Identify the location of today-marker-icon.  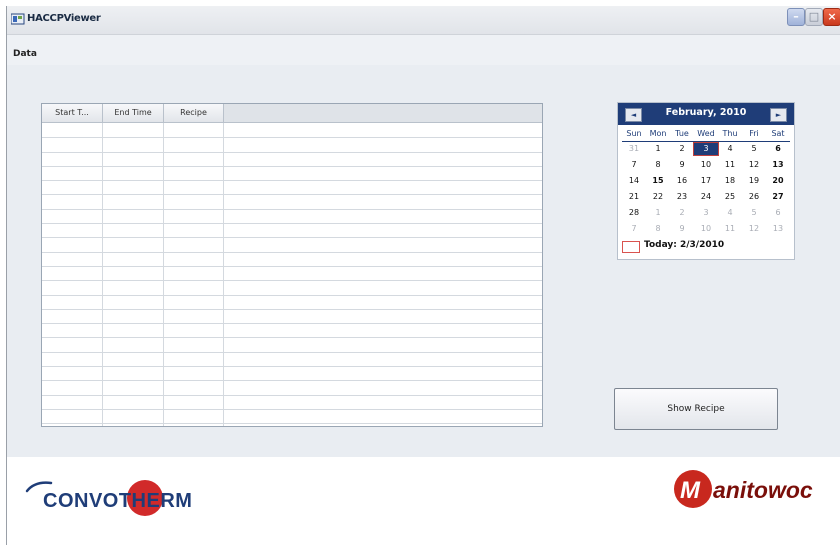
(631, 247).